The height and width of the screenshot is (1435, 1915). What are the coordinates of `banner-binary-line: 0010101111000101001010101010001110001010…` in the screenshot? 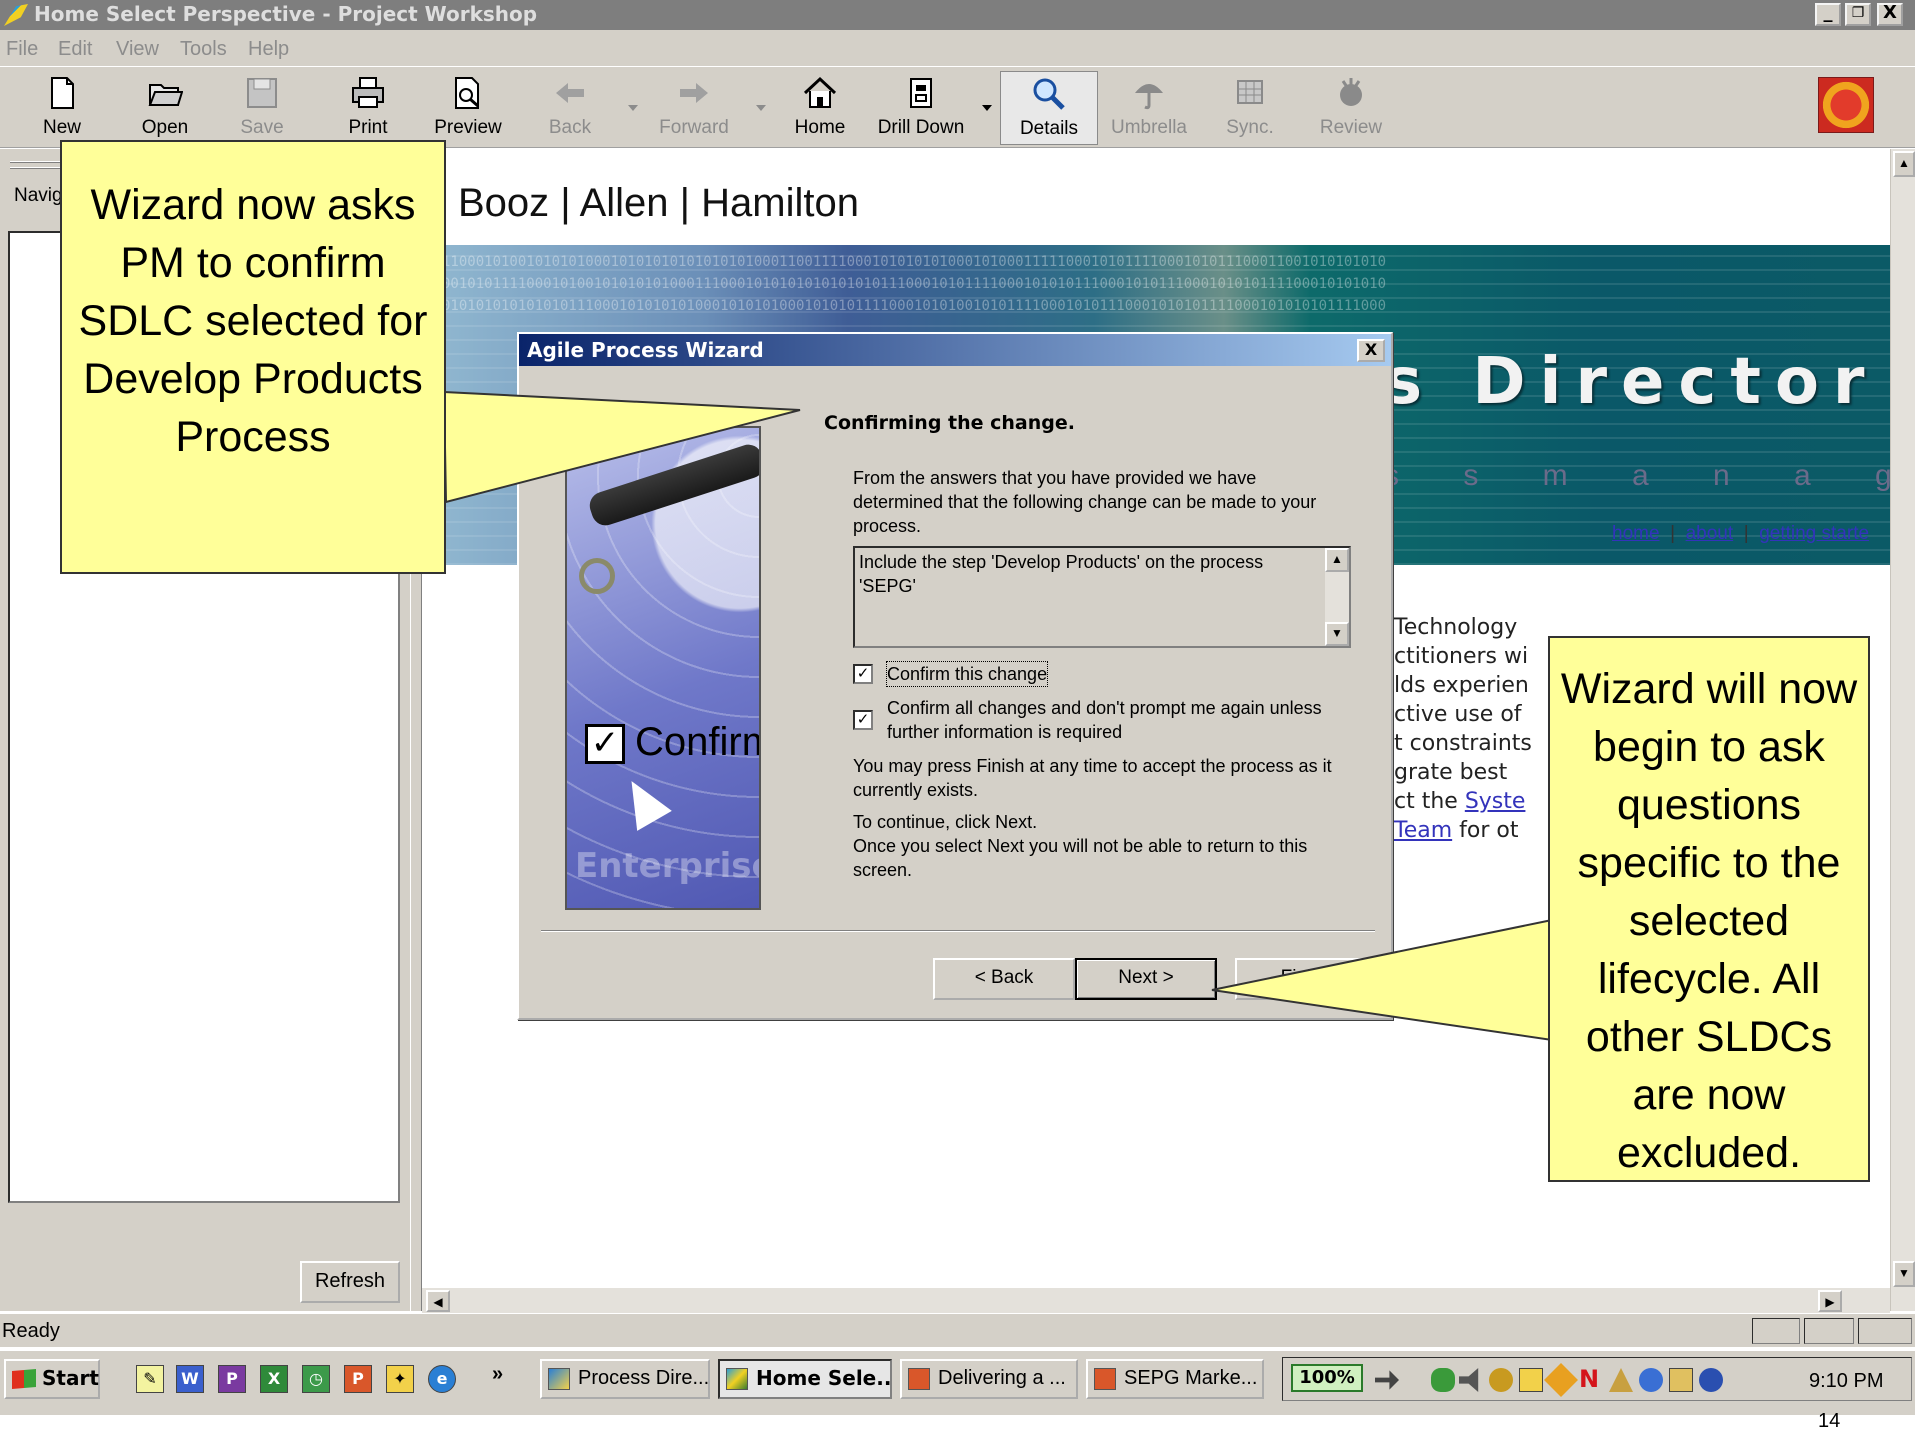 It's located at (914, 284).